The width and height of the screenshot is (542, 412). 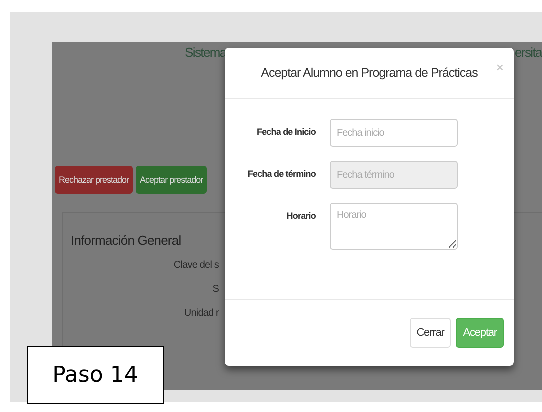 I want to click on modal-title: Aceptar Alumno en Programa de Prácticas, so click(x=369, y=73).